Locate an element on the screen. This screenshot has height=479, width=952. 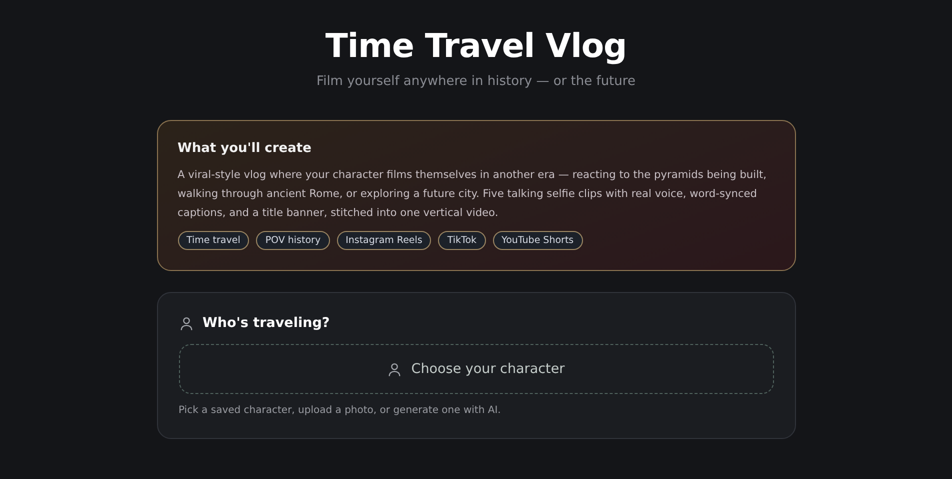
tag-chip: TikTok is located at coordinates (462, 240).